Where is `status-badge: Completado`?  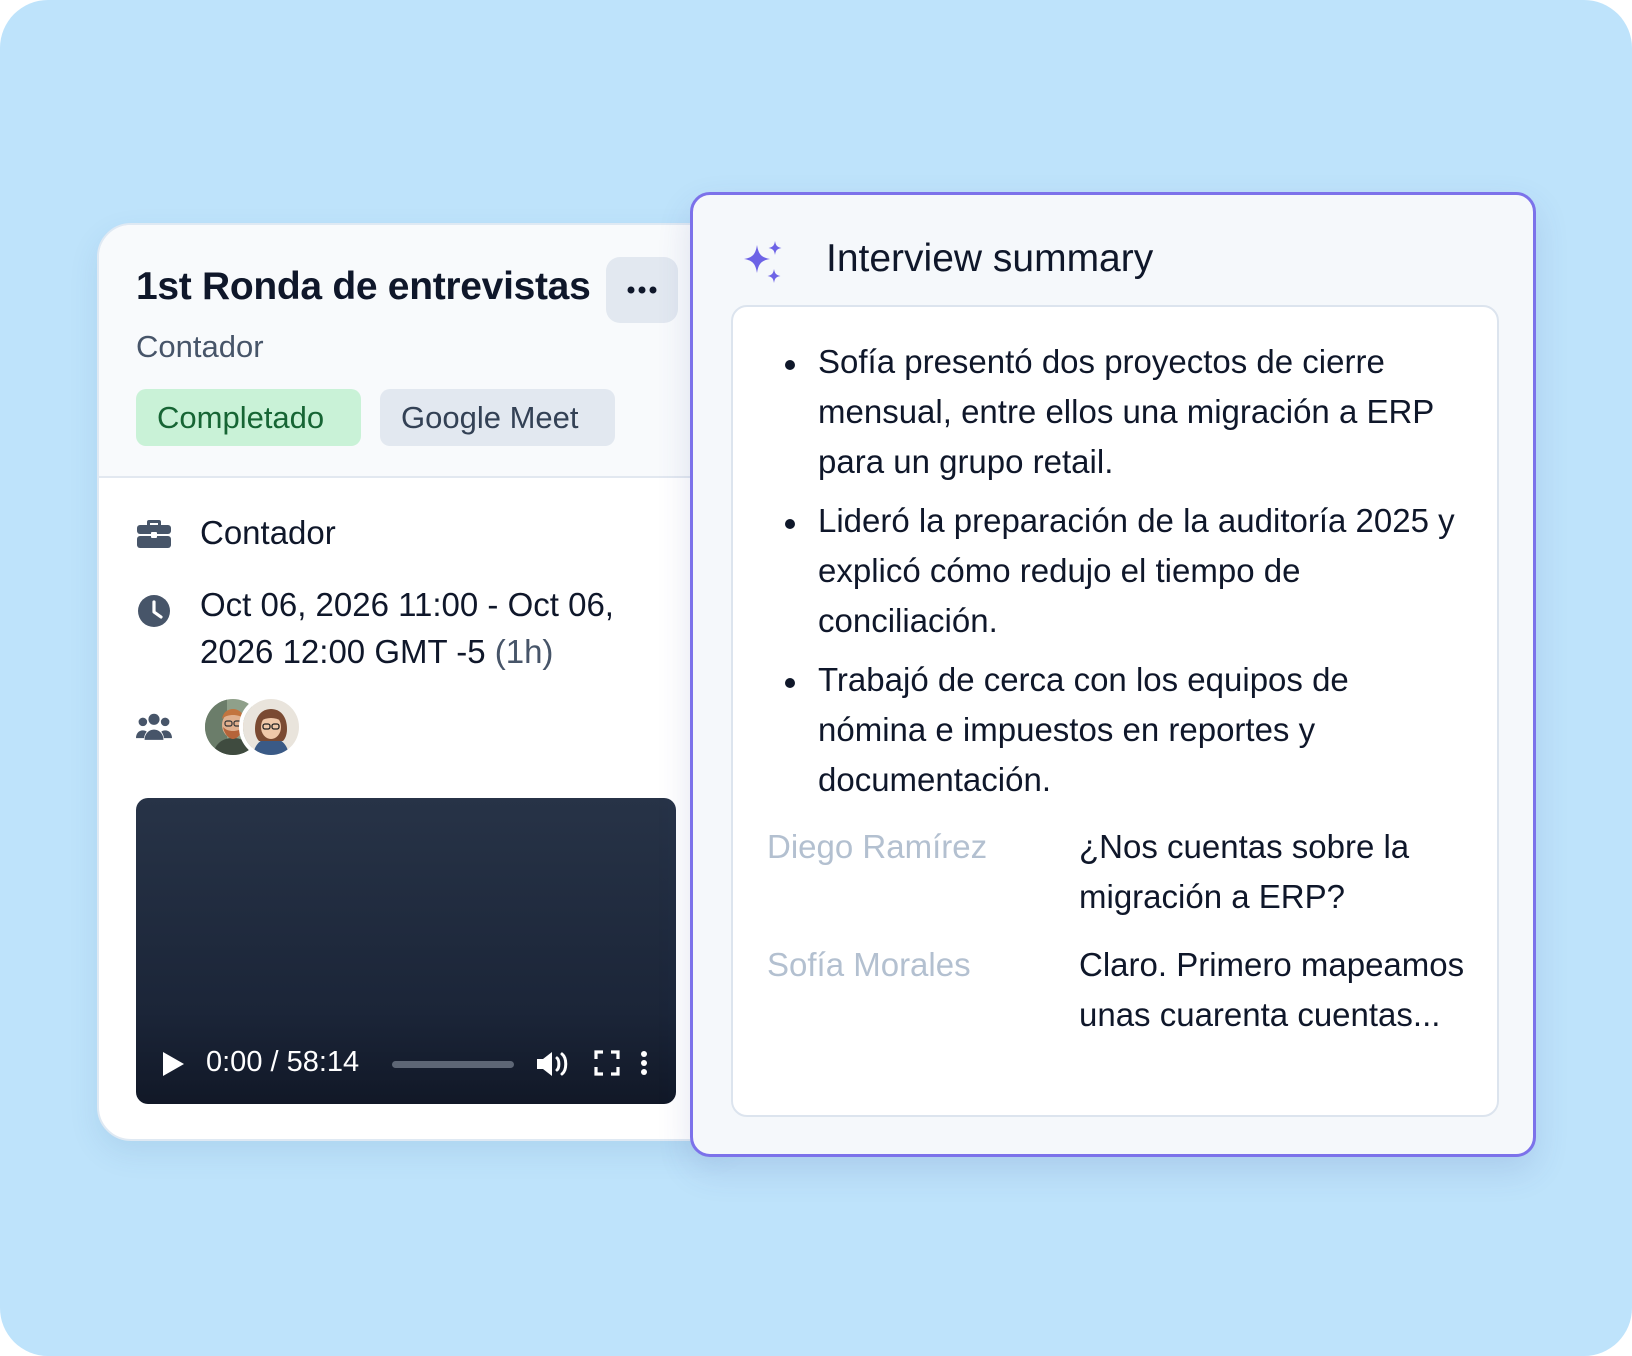 status-badge: Completado is located at coordinates (248, 417).